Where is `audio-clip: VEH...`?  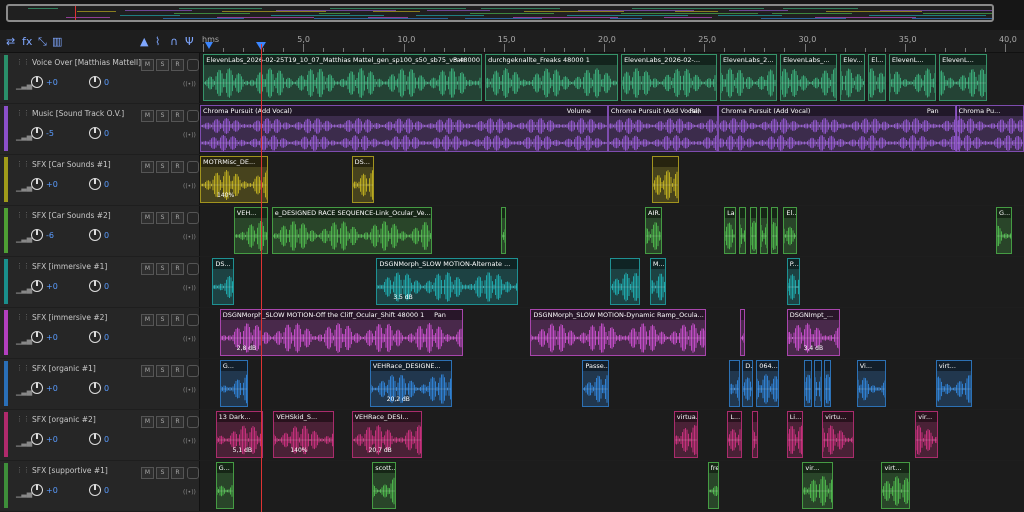 audio-clip: VEH... is located at coordinates (251, 230).